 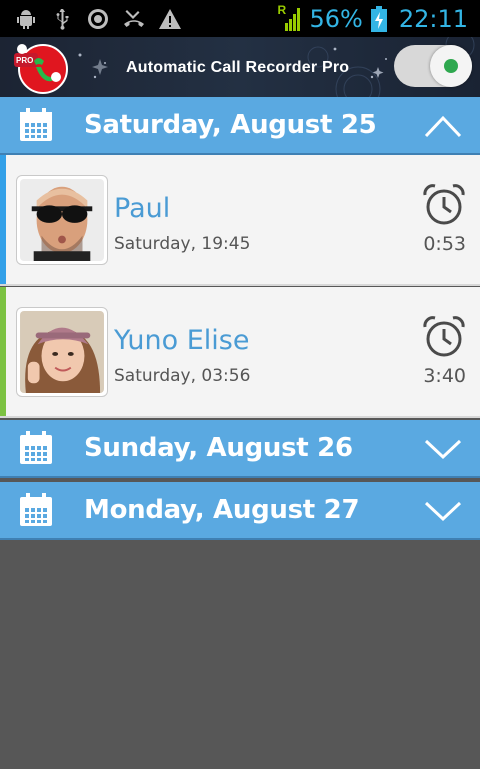 What do you see at coordinates (134, 18) in the screenshot?
I see `missed-call-icon` at bounding box center [134, 18].